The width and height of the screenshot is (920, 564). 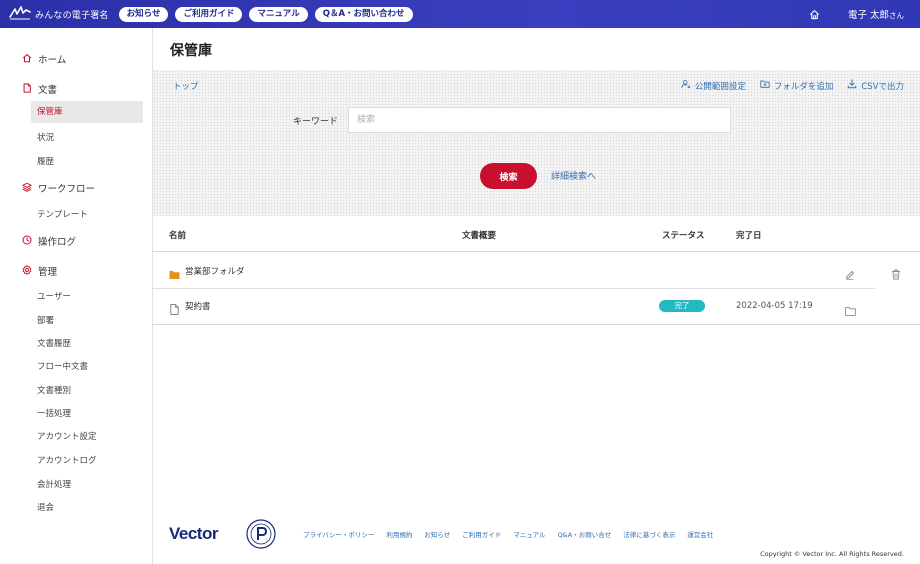 What do you see at coordinates (850, 274) in the screenshot?
I see `edit-icon` at bounding box center [850, 274].